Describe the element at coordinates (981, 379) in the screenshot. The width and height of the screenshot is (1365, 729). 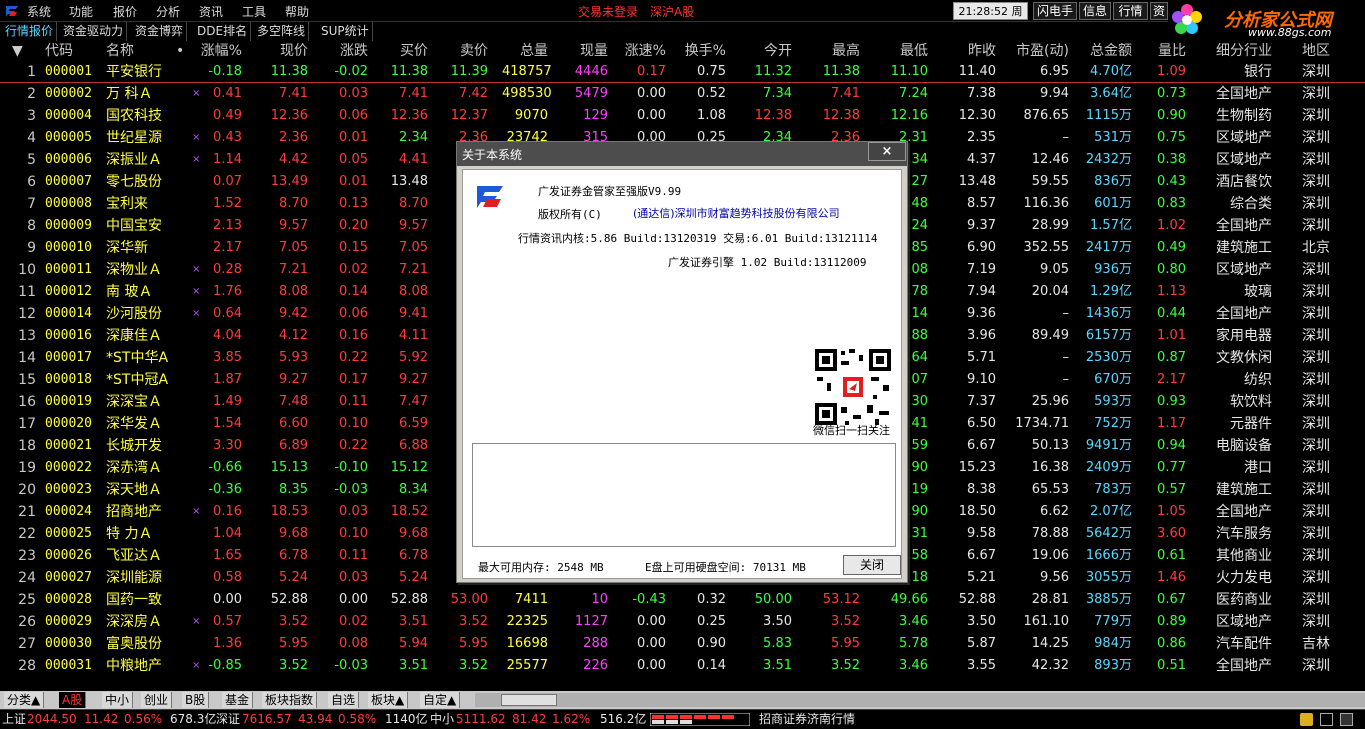
I see `cell-prev: 9.10` at that location.